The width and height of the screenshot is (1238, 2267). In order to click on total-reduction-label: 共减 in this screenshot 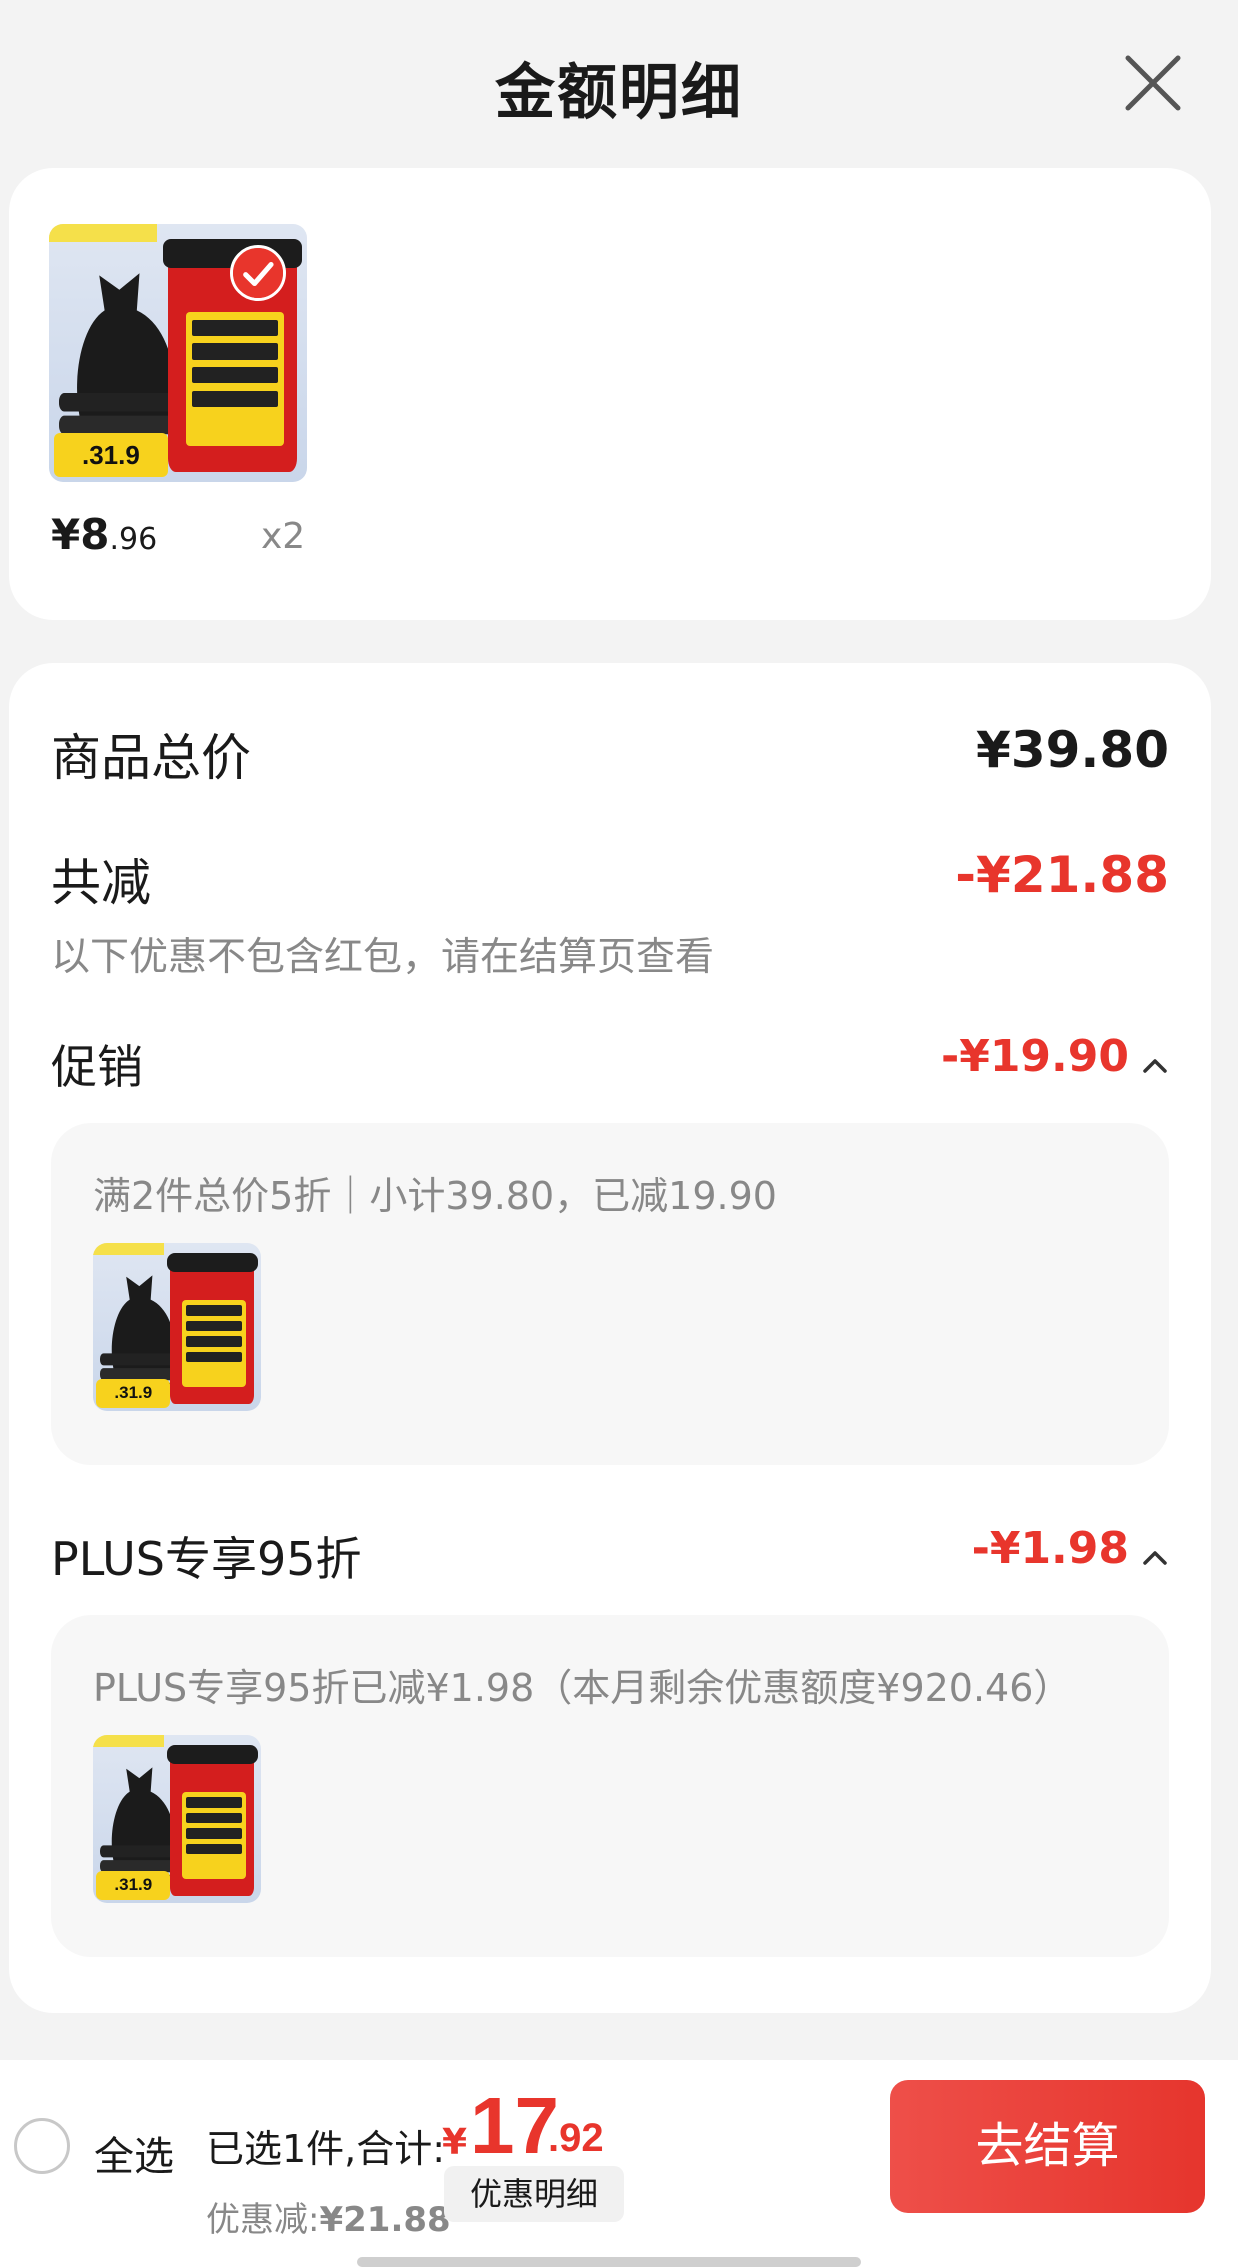, I will do `click(101, 883)`.